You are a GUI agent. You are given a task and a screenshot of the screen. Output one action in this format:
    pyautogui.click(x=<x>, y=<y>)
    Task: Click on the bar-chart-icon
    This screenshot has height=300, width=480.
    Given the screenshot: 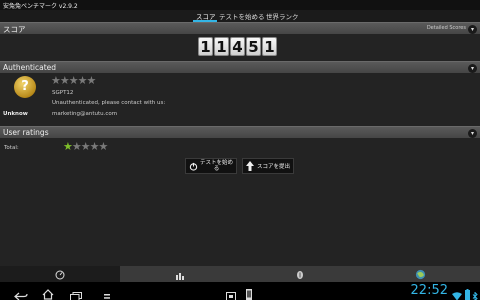 What is the action you would take?
    pyautogui.click(x=180, y=274)
    